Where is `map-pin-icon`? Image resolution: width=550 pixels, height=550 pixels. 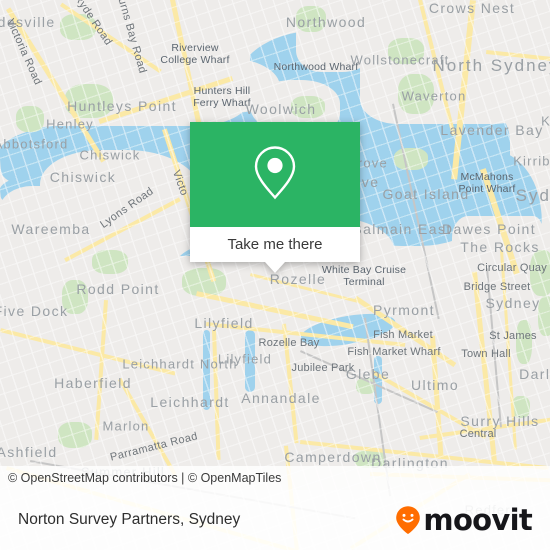 map-pin-icon is located at coordinates (275, 174).